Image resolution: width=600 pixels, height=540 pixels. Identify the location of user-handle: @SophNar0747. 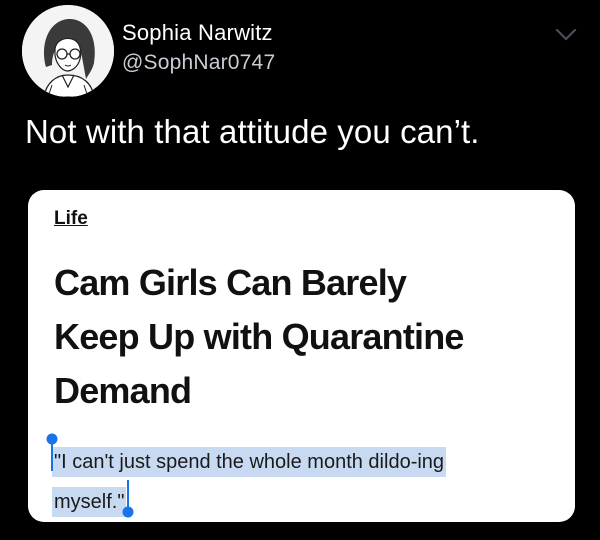
(198, 63).